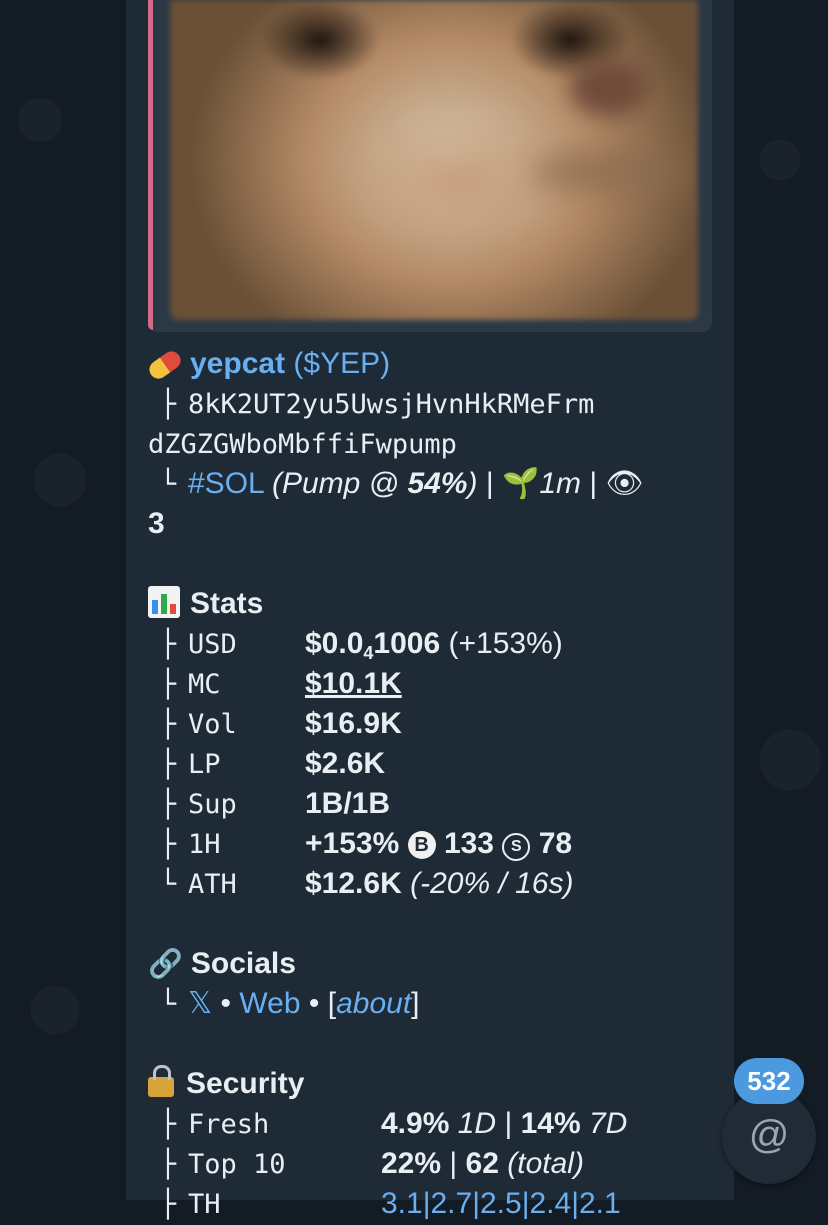 Image resolution: width=828 pixels, height=1225 pixels. What do you see at coordinates (204, 844) in the screenshot?
I see `stat-key: 1H` at bounding box center [204, 844].